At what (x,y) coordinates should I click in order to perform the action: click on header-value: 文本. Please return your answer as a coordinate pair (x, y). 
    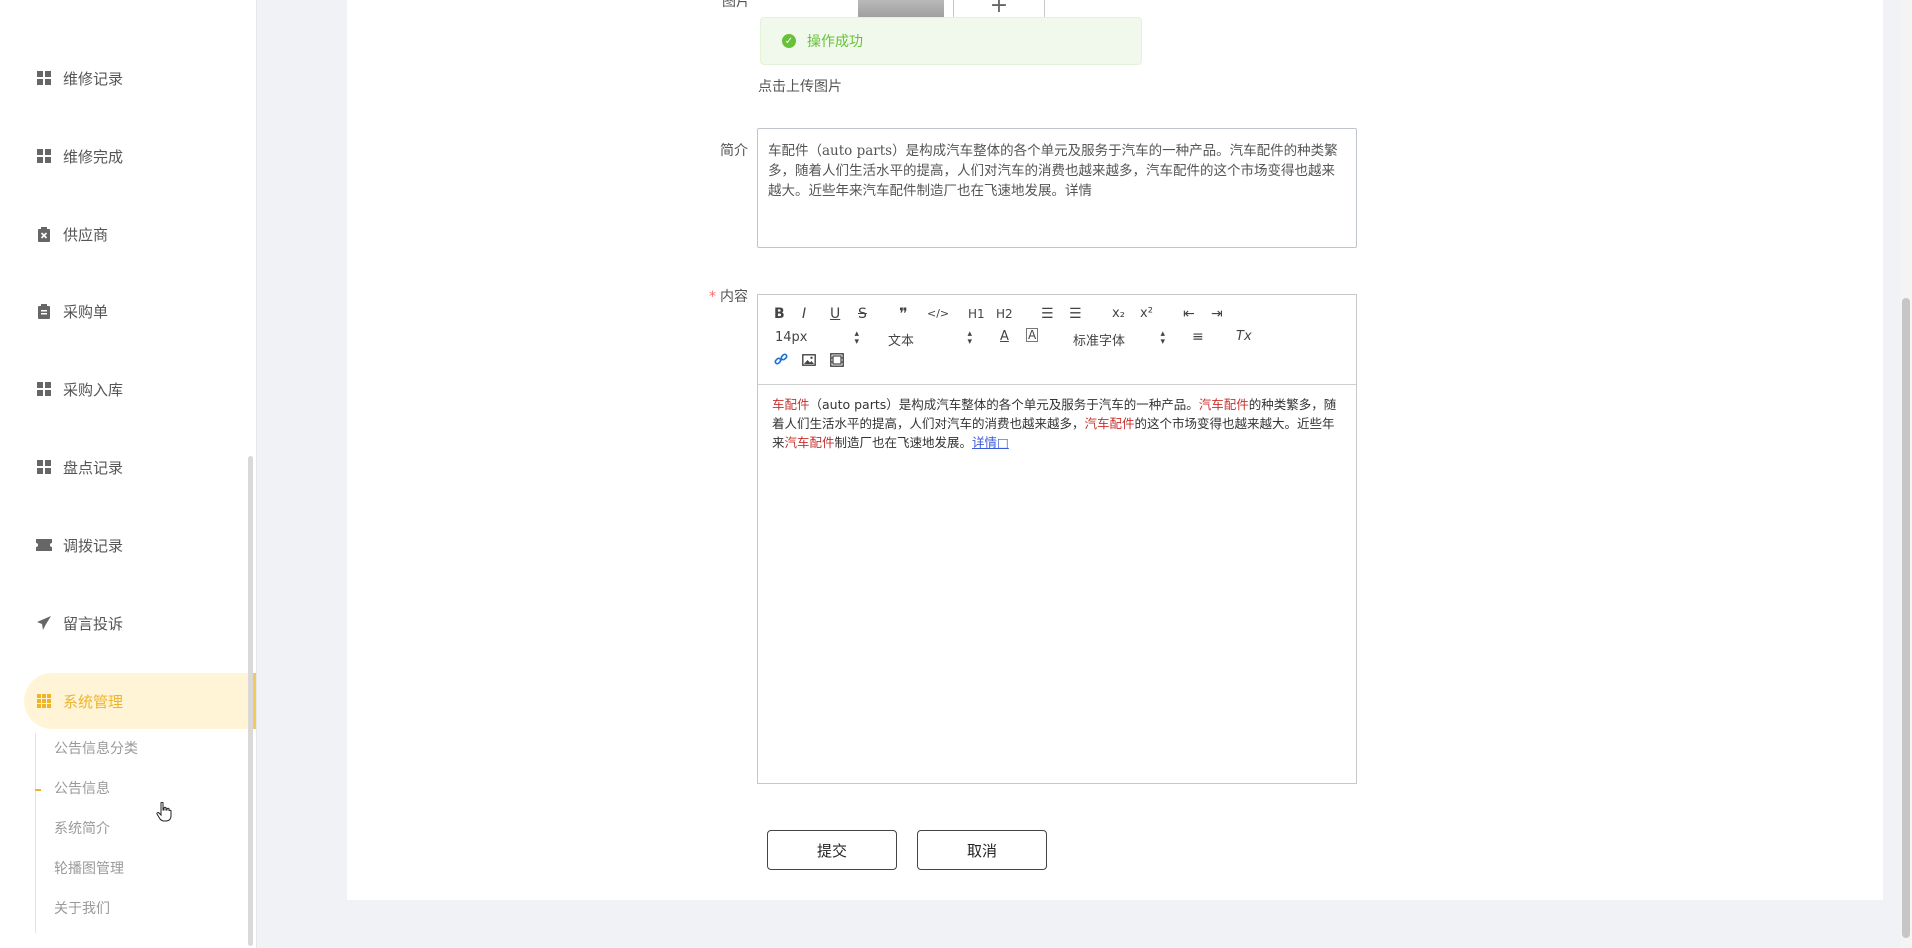
    Looking at the image, I should click on (901, 341).